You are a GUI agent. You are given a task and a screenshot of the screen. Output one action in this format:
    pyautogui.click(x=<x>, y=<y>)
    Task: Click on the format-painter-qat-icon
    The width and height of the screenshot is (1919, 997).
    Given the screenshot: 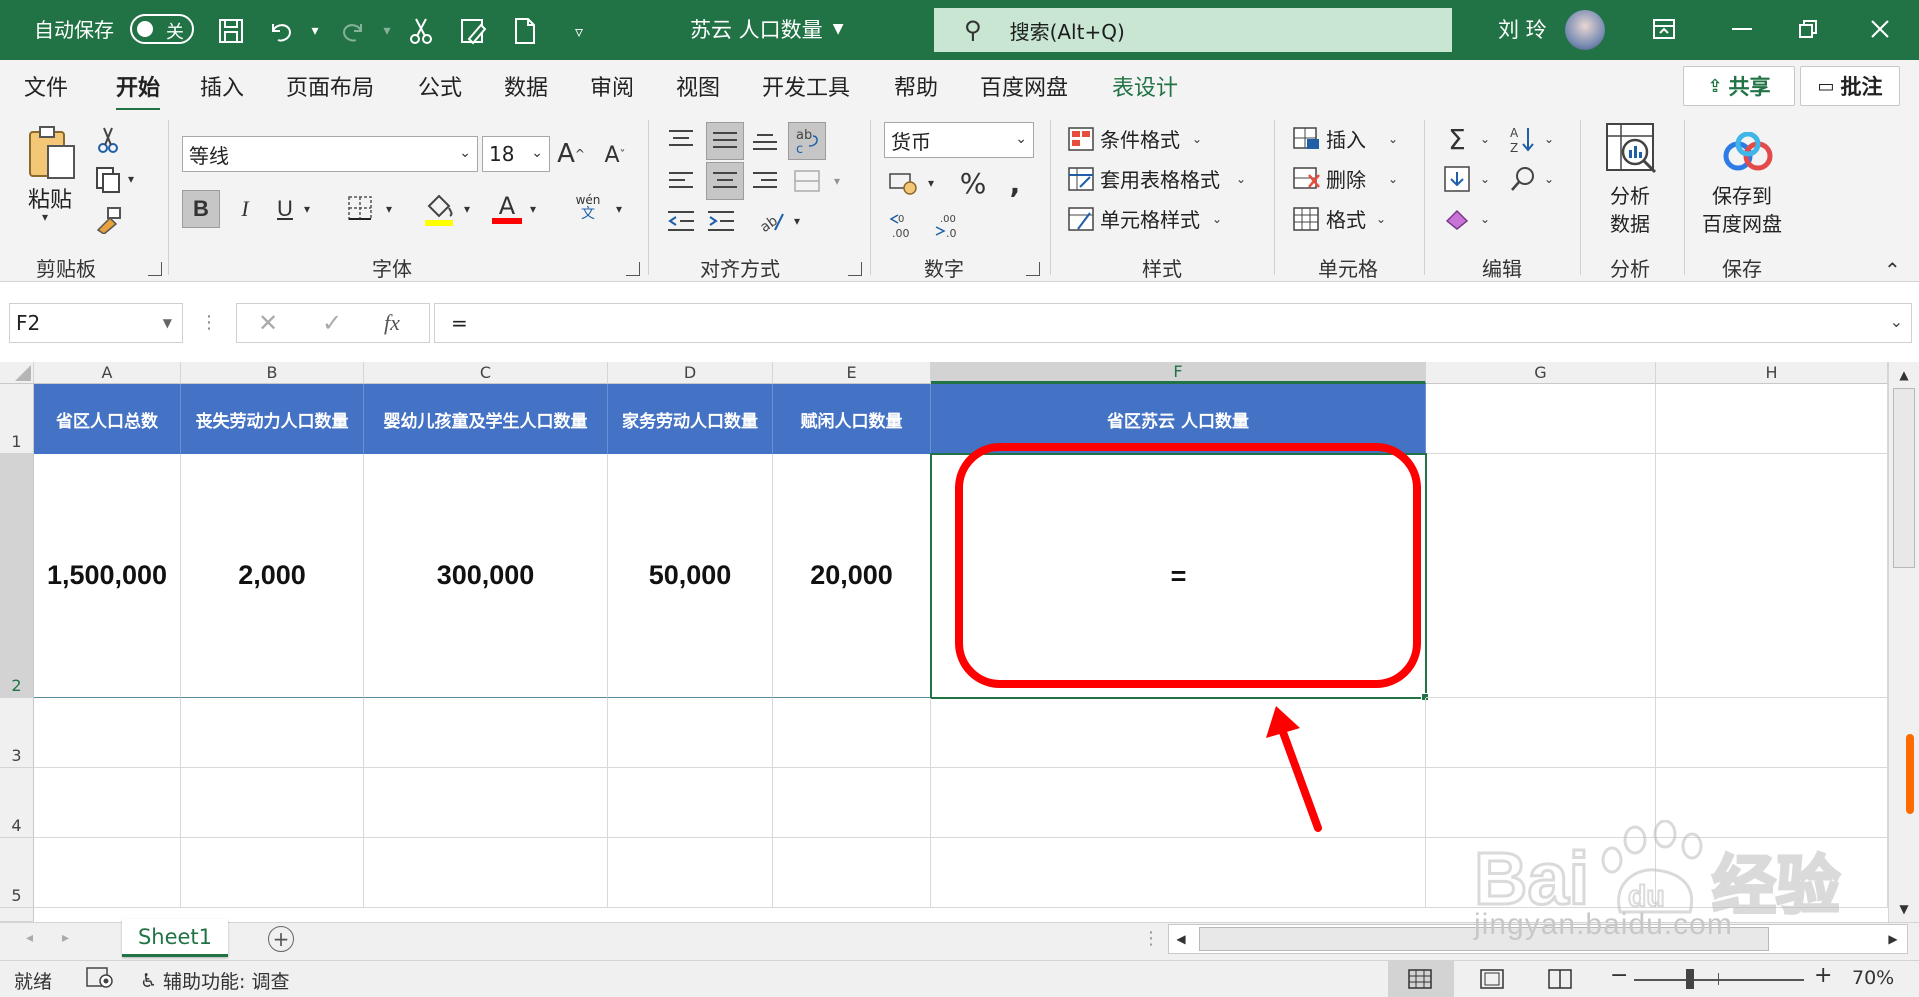 What is the action you would take?
    pyautogui.click(x=473, y=31)
    